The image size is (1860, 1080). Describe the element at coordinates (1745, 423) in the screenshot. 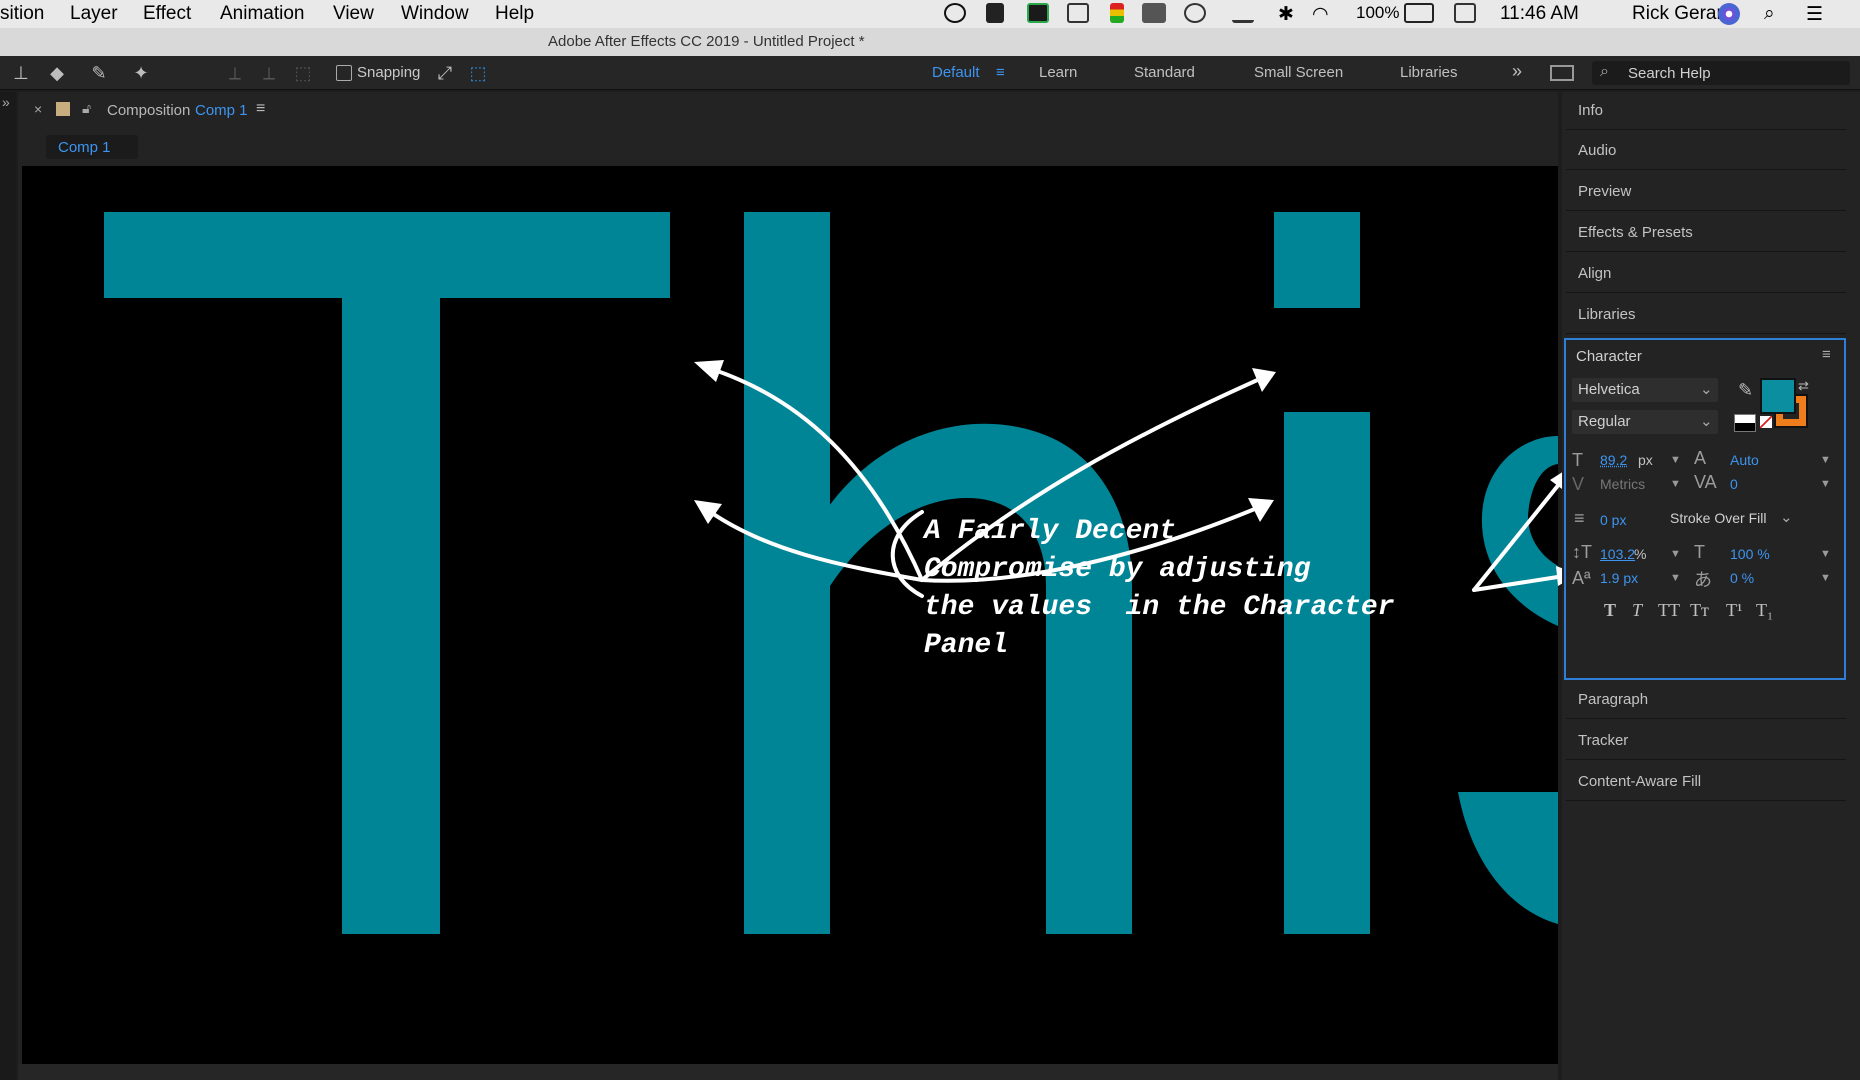

I see `black-white-swatch` at that location.